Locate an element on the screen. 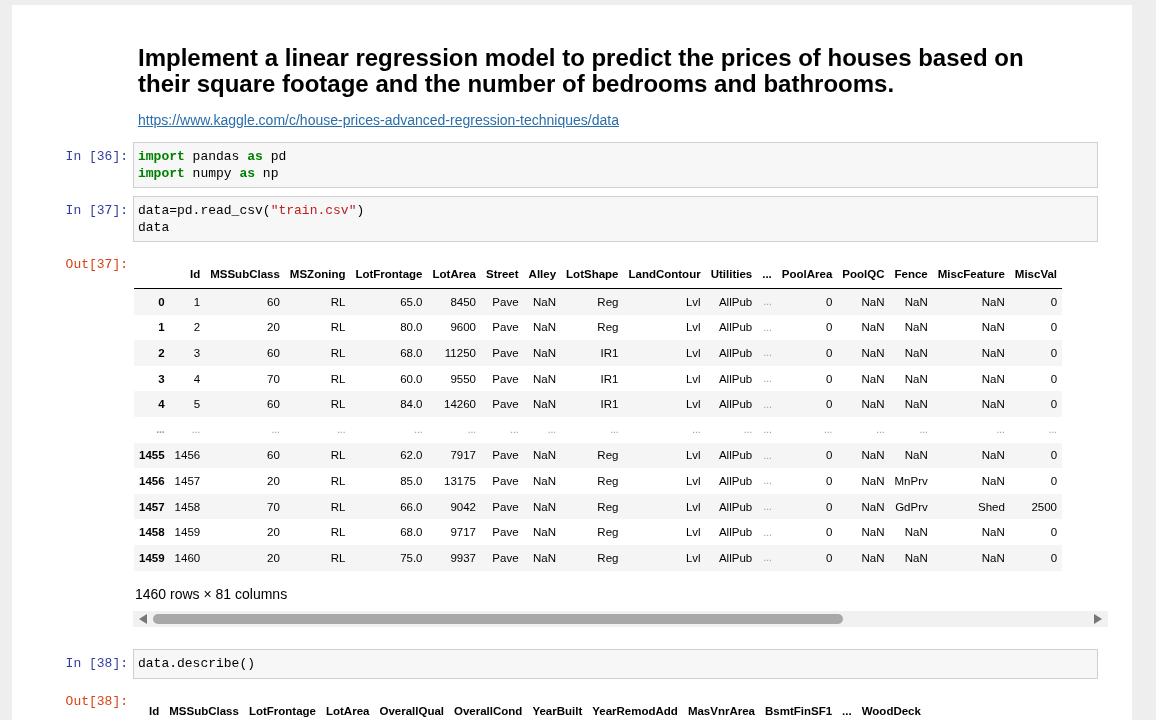  column-header: PoolArea is located at coordinates (807, 278).